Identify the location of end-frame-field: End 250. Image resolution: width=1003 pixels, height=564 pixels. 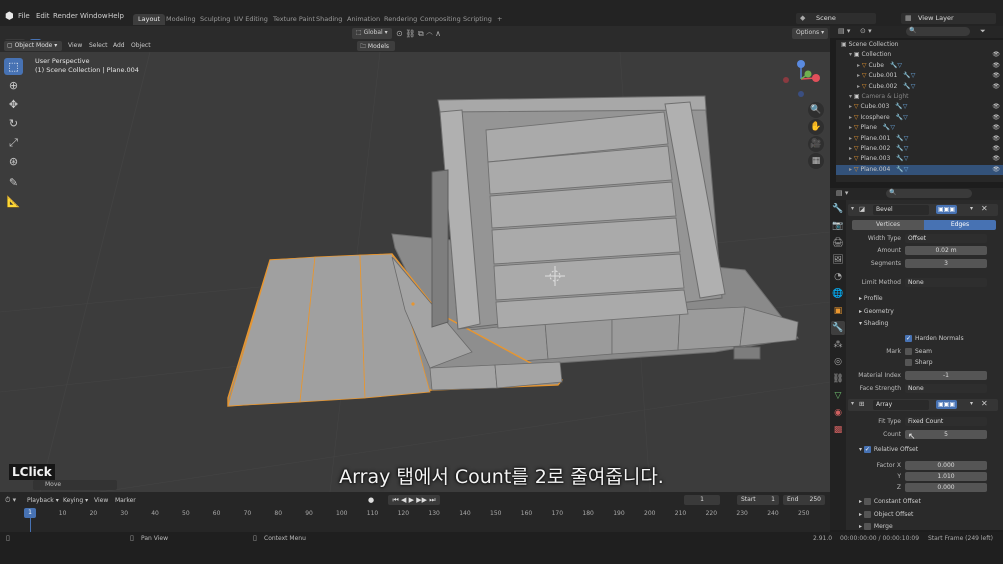
(804, 500).